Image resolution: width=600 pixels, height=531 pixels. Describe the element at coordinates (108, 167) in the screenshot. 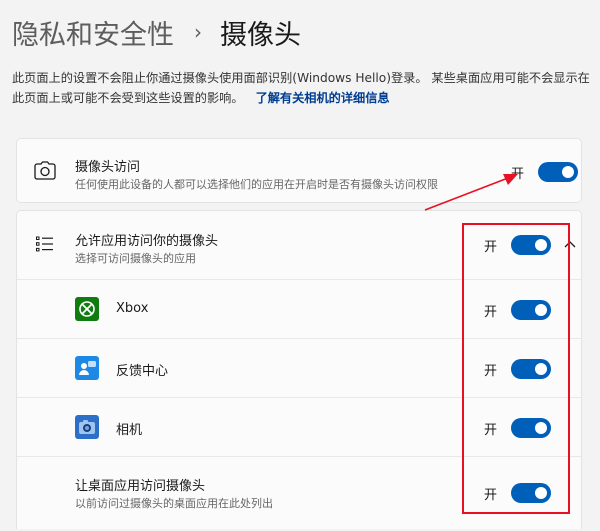

I see `camera-access-title: 摄像头访问` at that location.